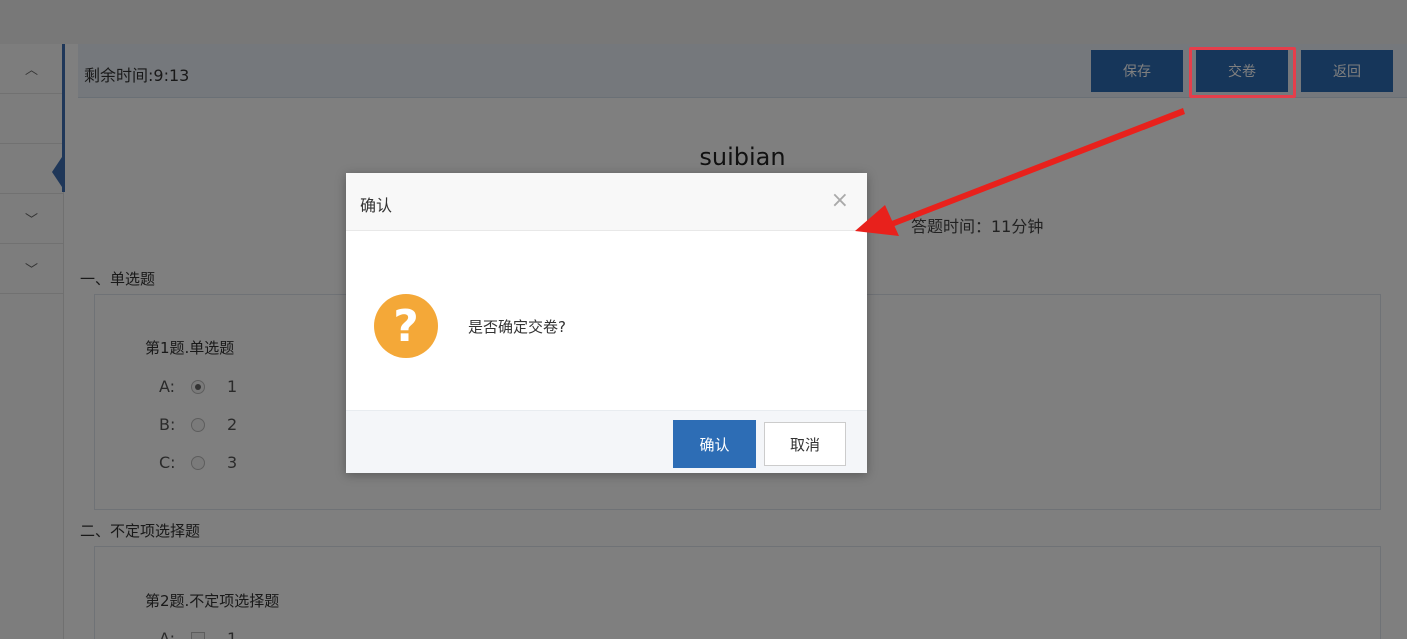  What do you see at coordinates (517, 327) in the screenshot?
I see `dialog-message: 是否确定交卷?` at bounding box center [517, 327].